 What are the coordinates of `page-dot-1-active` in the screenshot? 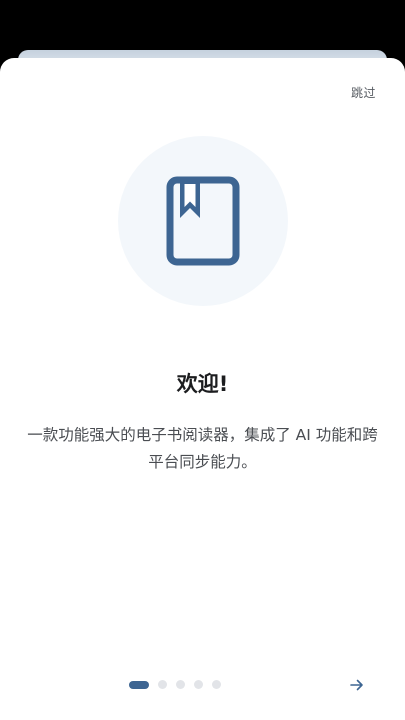 It's located at (139, 684).